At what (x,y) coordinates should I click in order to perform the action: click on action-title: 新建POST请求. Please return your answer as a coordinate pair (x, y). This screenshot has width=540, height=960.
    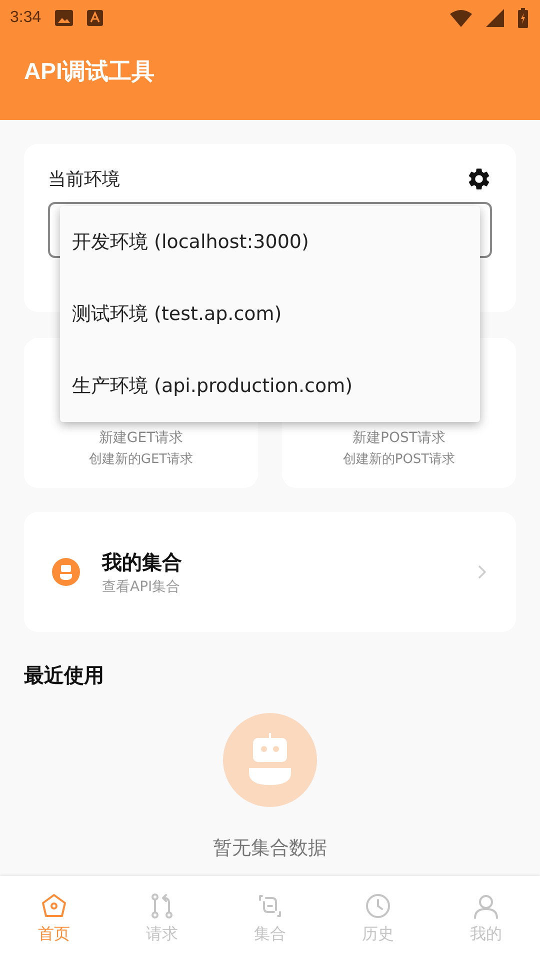
    Looking at the image, I should click on (399, 438).